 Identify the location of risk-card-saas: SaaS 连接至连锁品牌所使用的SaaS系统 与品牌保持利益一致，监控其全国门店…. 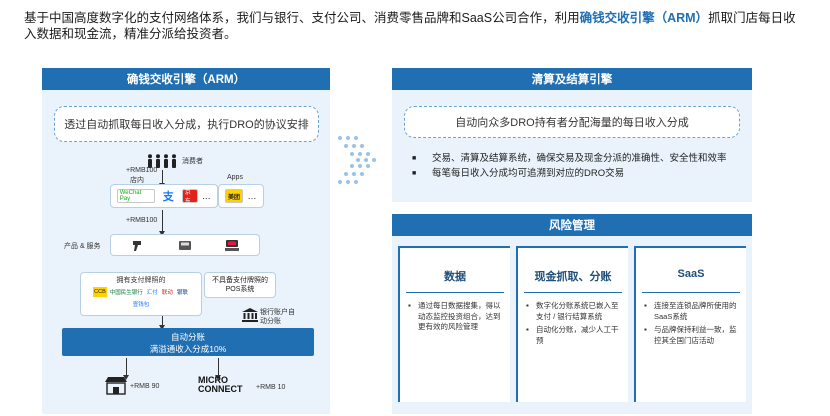
(690, 324).